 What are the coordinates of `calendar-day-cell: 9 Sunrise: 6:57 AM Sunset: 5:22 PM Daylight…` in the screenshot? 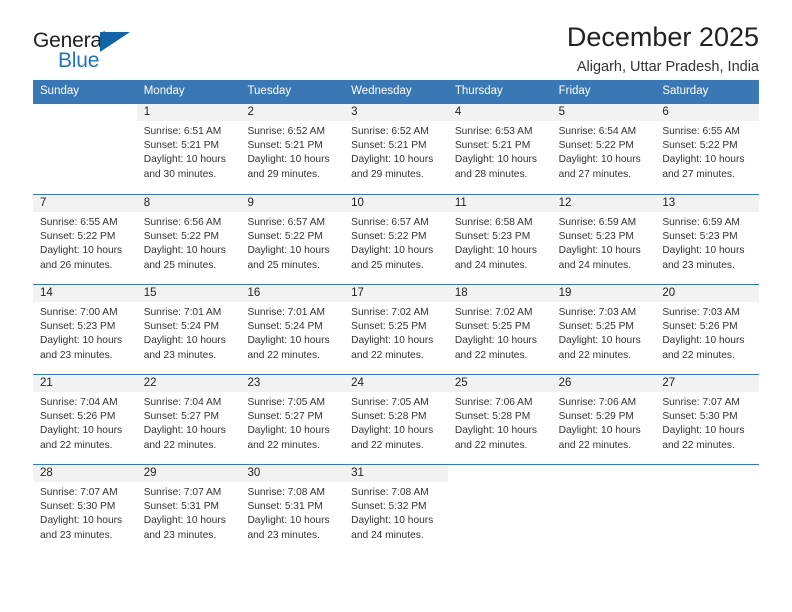 It's located at (292, 239).